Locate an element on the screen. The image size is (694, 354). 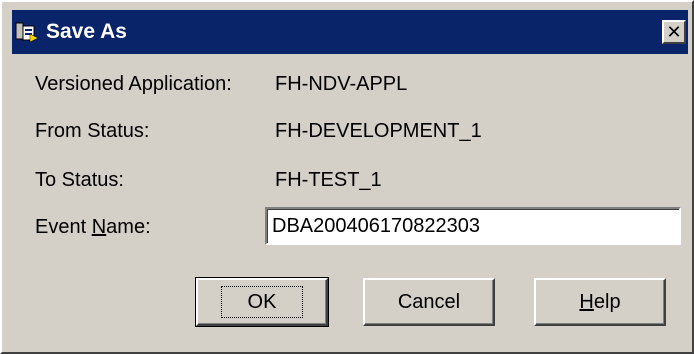
versioned-application-label: Versioned Application: is located at coordinates (133, 84).